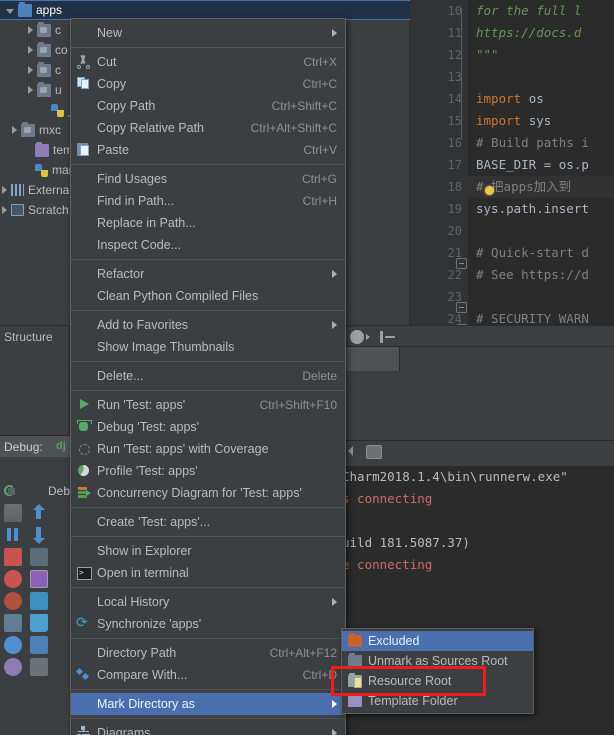  Describe the element at coordinates (208, 347) in the screenshot. I see `menu-item-show-image-thumbnails: Show Image Thumbnails` at that location.